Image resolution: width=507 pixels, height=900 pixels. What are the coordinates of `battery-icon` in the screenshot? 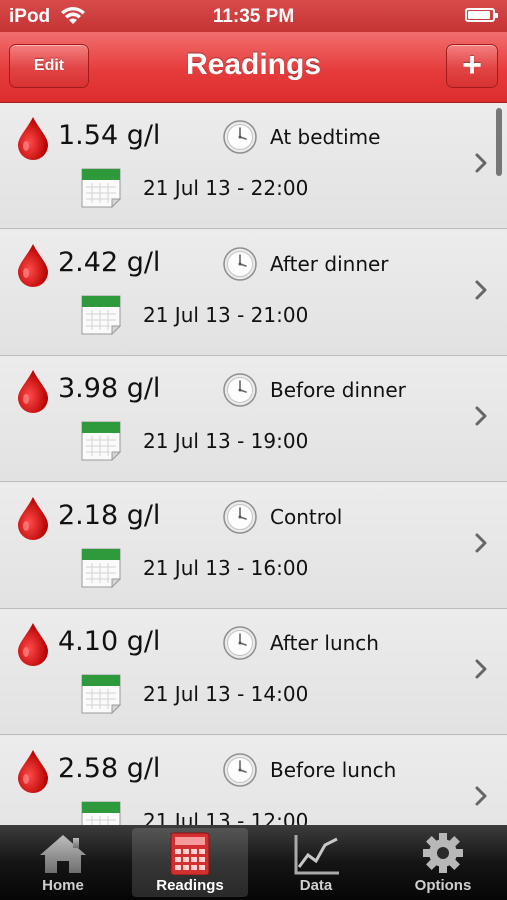 It's located at (481, 15).